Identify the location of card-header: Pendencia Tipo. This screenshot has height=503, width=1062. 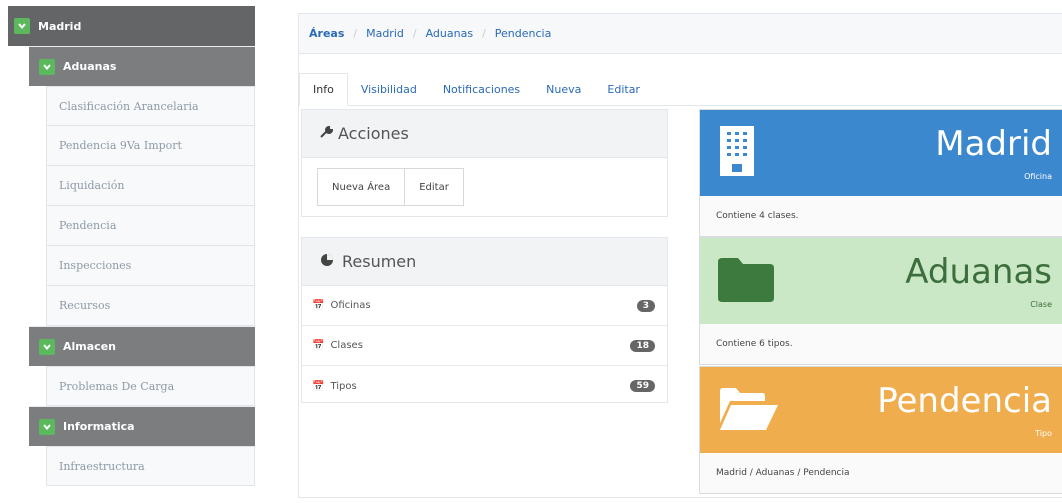
(881, 410).